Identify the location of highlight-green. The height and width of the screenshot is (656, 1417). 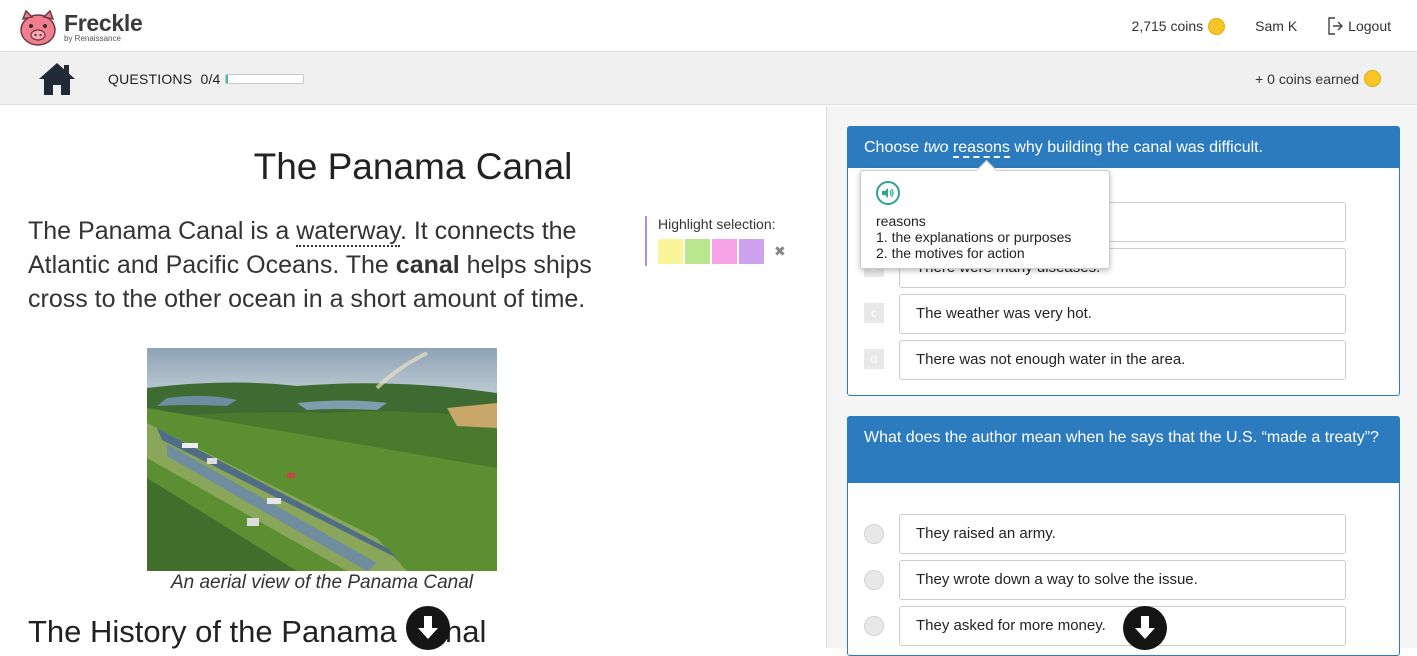
(697, 251).